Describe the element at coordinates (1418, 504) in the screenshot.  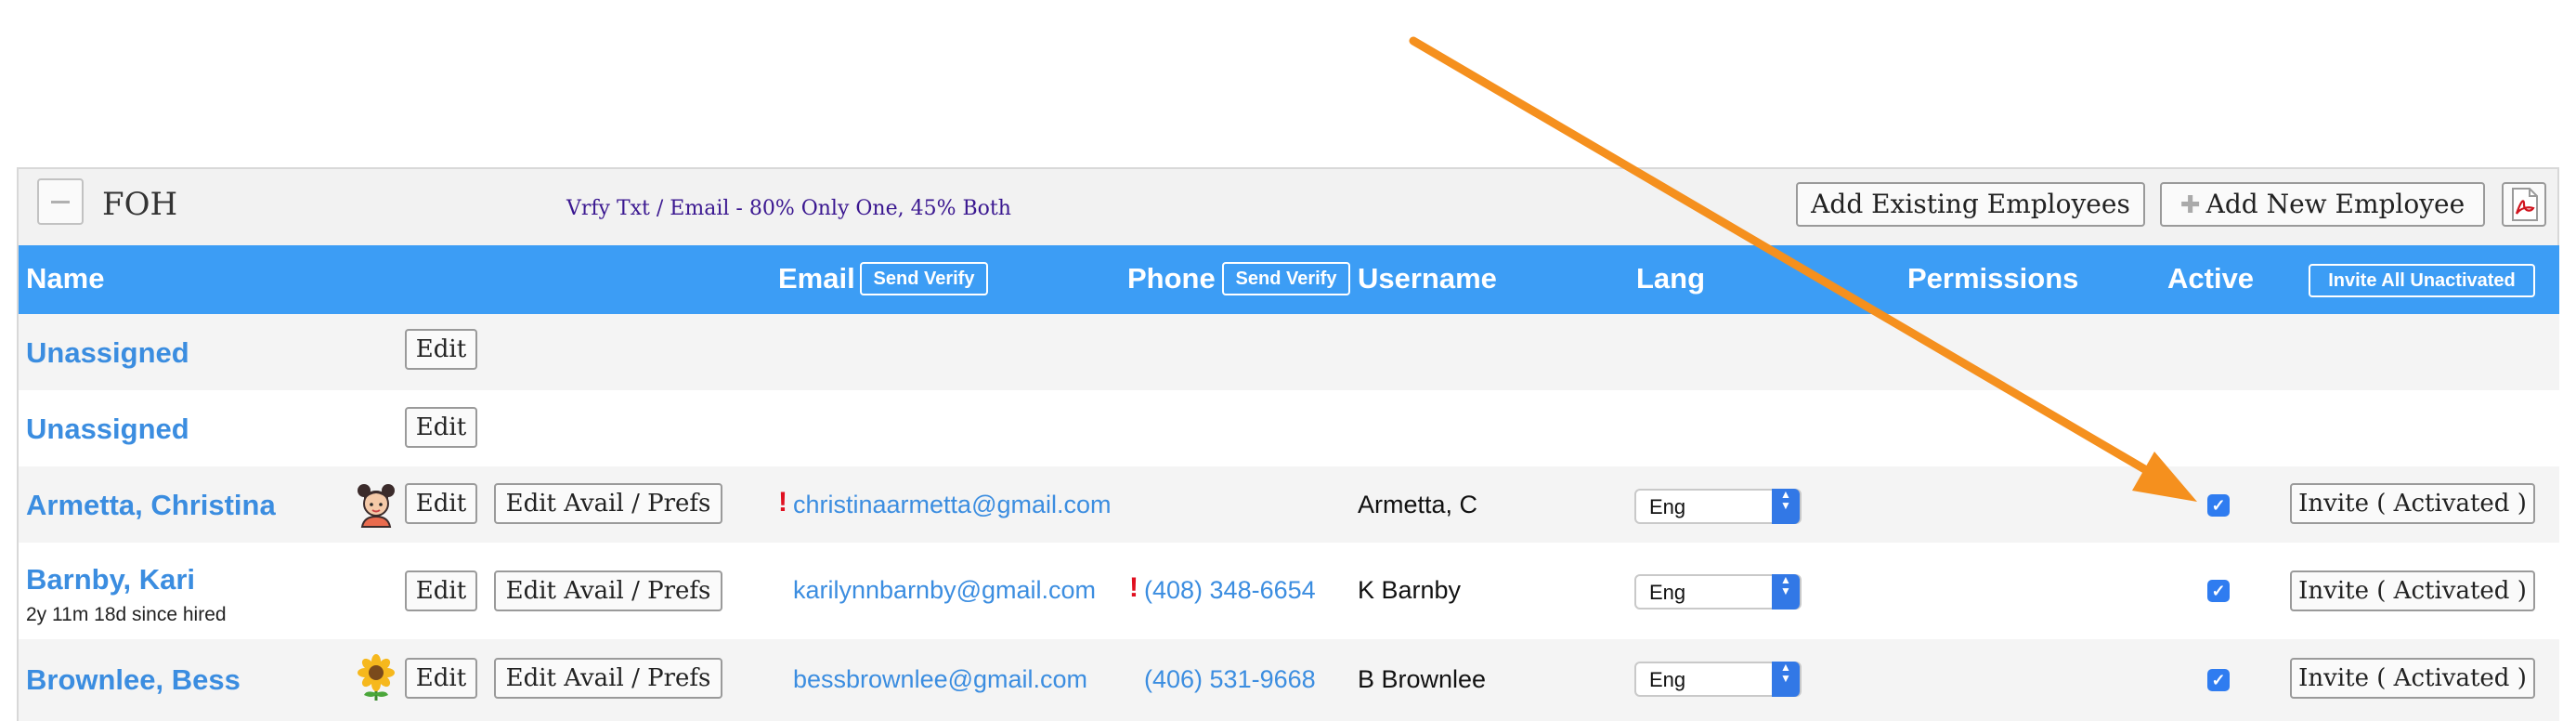
I see `username-value: Armetta, C` at that location.